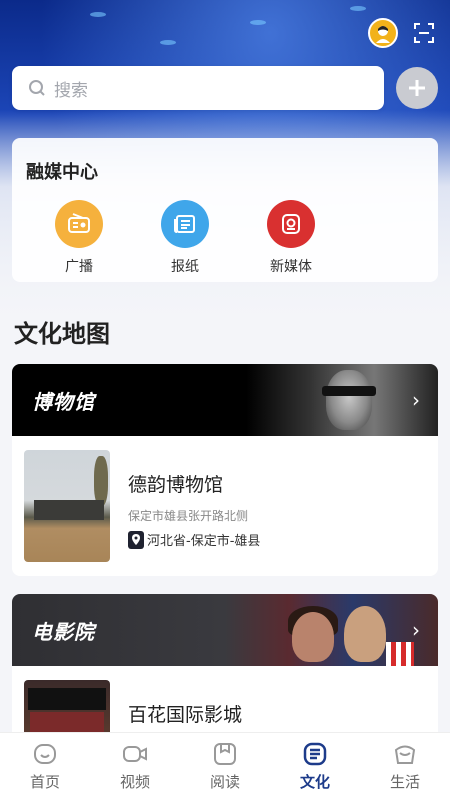 Image resolution: width=450 pixels, height=800 pixels. I want to click on venue-region: 河北省-保定市-雄县, so click(194, 539).